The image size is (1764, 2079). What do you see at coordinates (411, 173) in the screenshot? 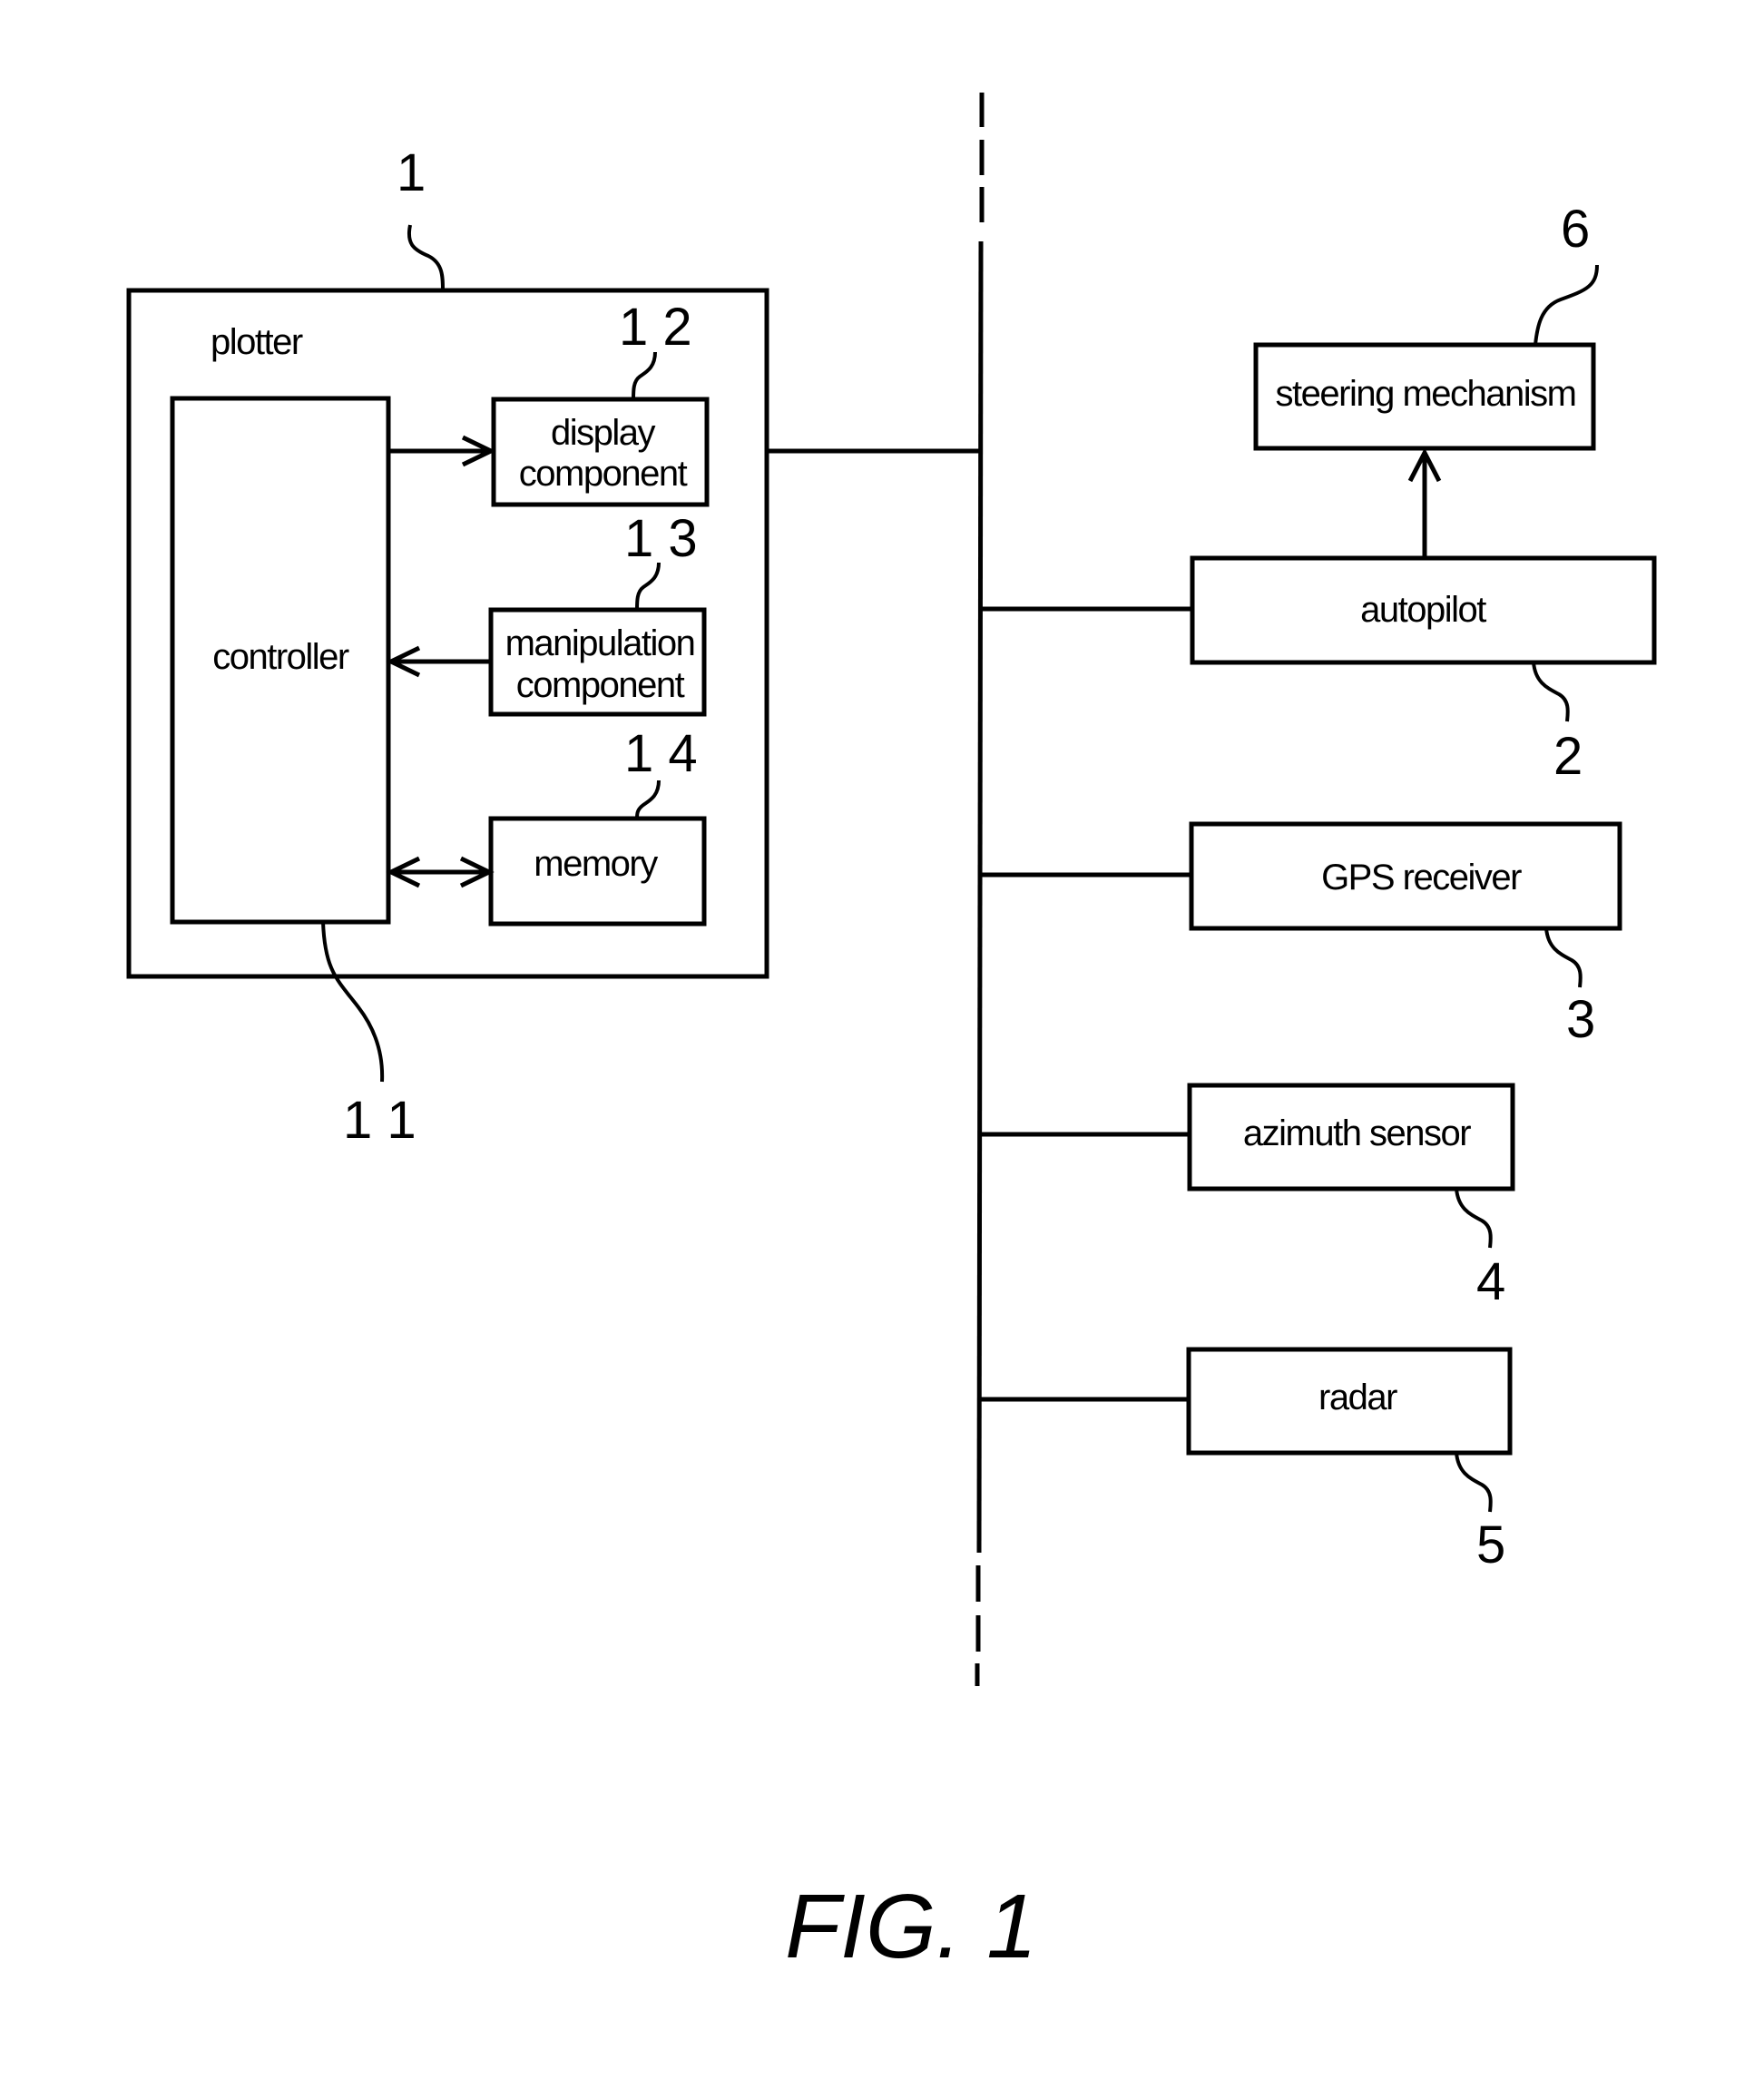
I see `plotter-ref: 1` at bounding box center [411, 173].